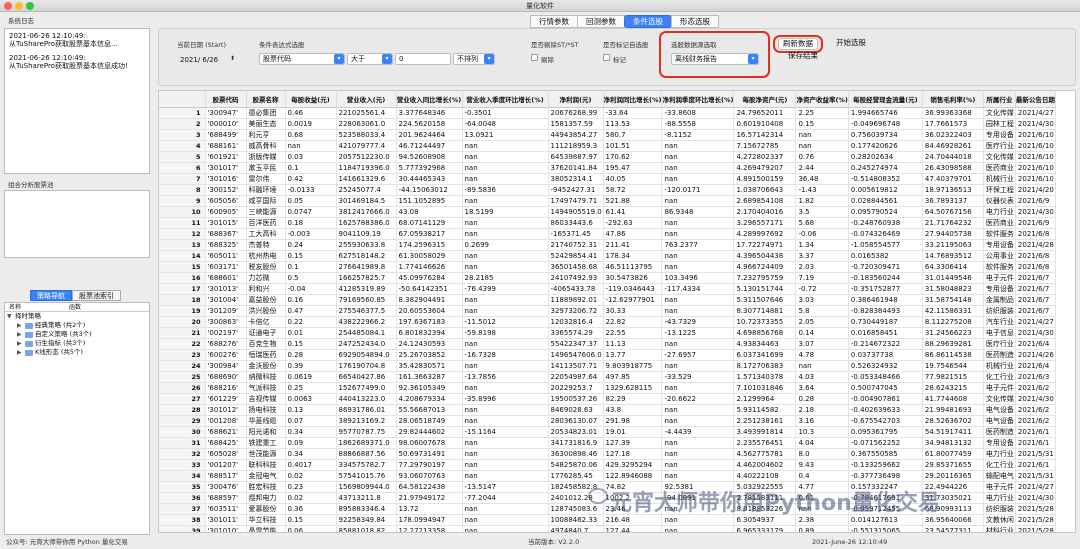 This screenshot has height=549, width=1080. Describe the element at coordinates (576, 99) in the screenshot. I see `column-header: 净利润(元)` at that location.